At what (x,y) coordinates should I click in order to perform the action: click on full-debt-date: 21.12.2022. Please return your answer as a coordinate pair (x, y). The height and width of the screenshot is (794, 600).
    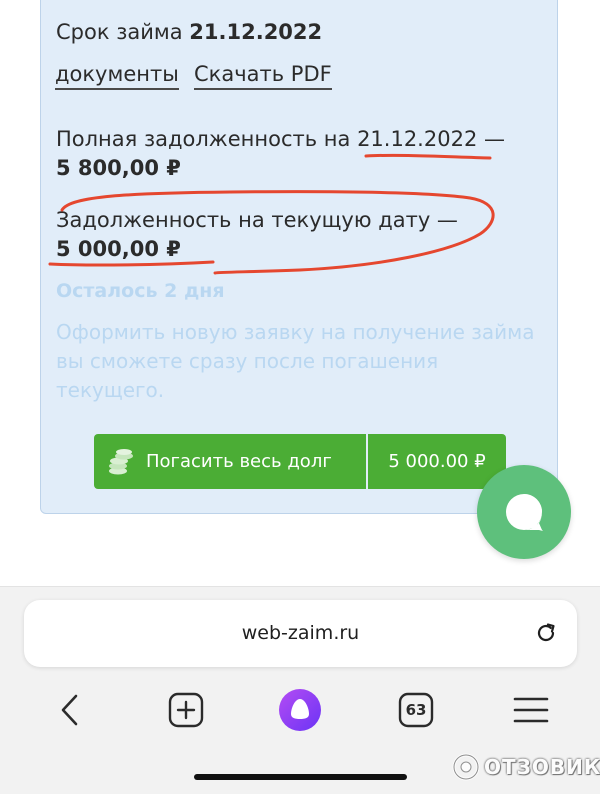
    Looking at the image, I should click on (417, 139).